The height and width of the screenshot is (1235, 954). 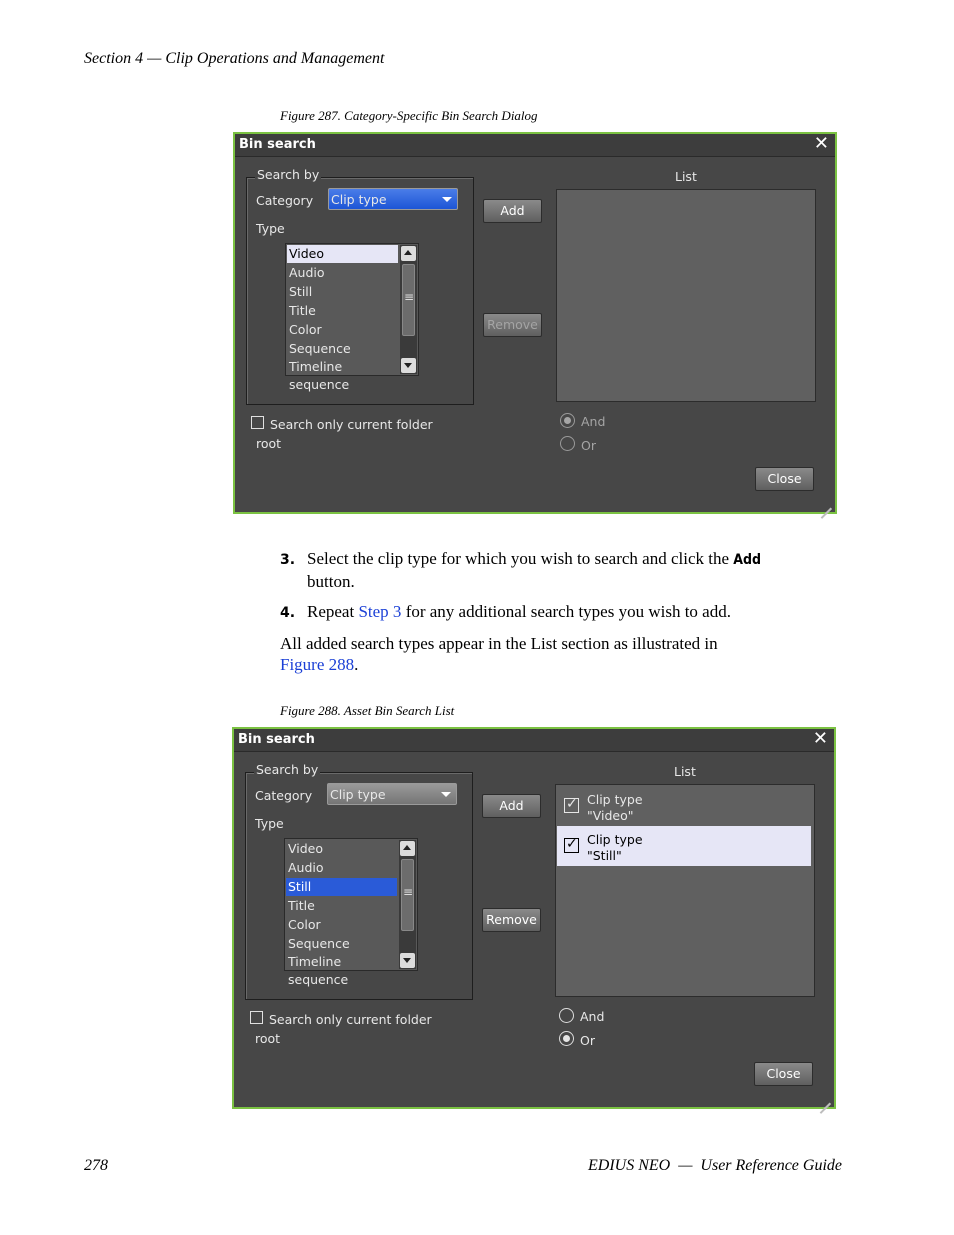 I want to click on step-4-number: 4., so click(x=288, y=613).